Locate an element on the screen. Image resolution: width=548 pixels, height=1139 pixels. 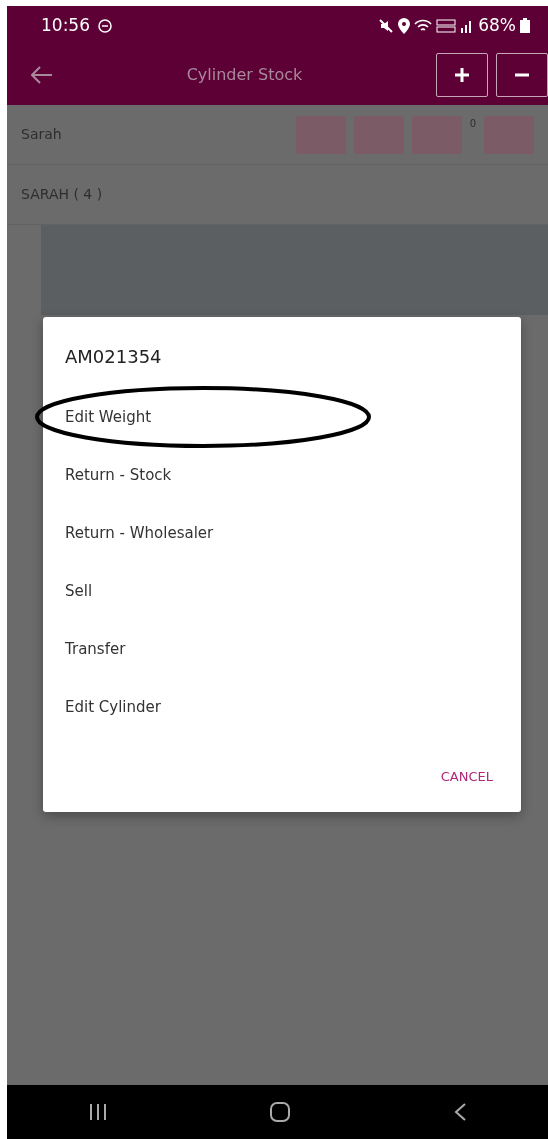
cancel-button: CANCEL is located at coordinates (466, 777).